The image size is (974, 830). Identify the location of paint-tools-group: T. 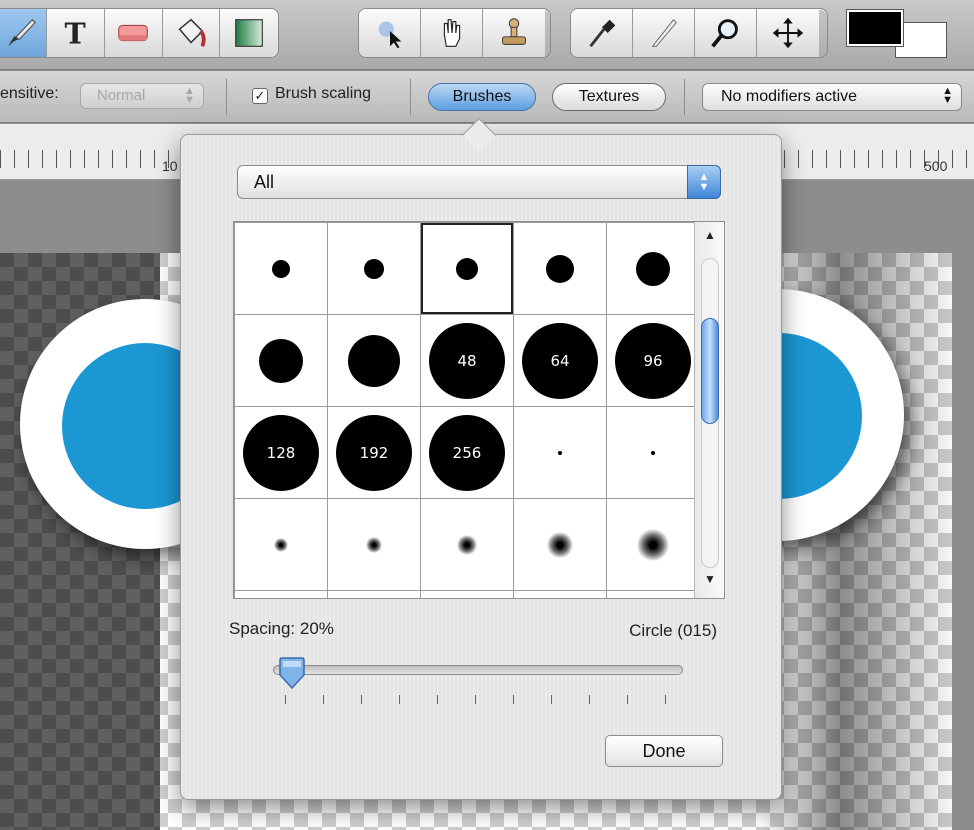
(139, 33).